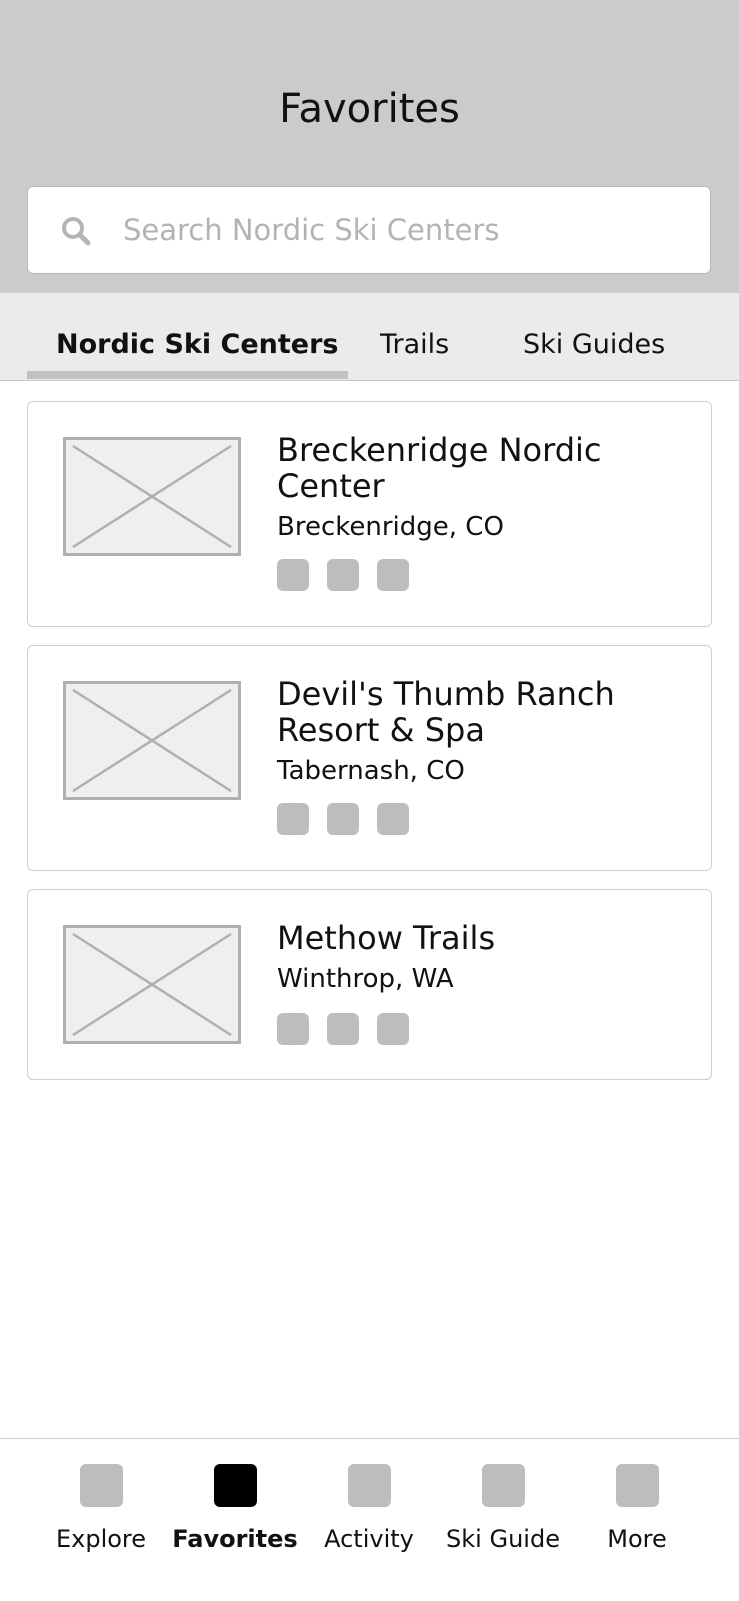 The height and width of the screenshot is (1601, 739). What do you see at coordinates (446, 712) in the screenshot?
I see `center-name: Devil's Thumb Ranch Resort & Spa` at bounding box center [446, 712].